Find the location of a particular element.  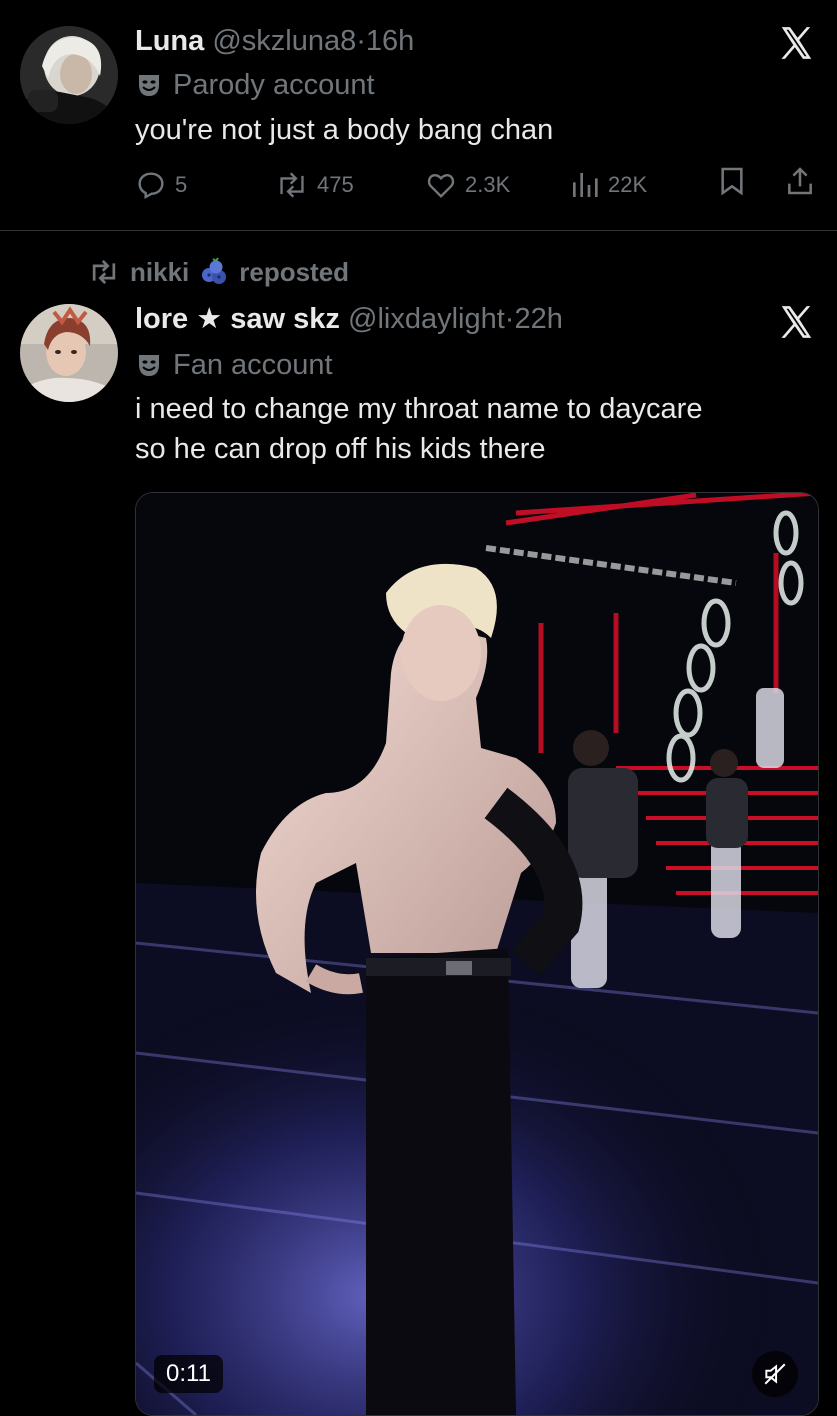

view-count: 22K is located at coordinates (628, 184).